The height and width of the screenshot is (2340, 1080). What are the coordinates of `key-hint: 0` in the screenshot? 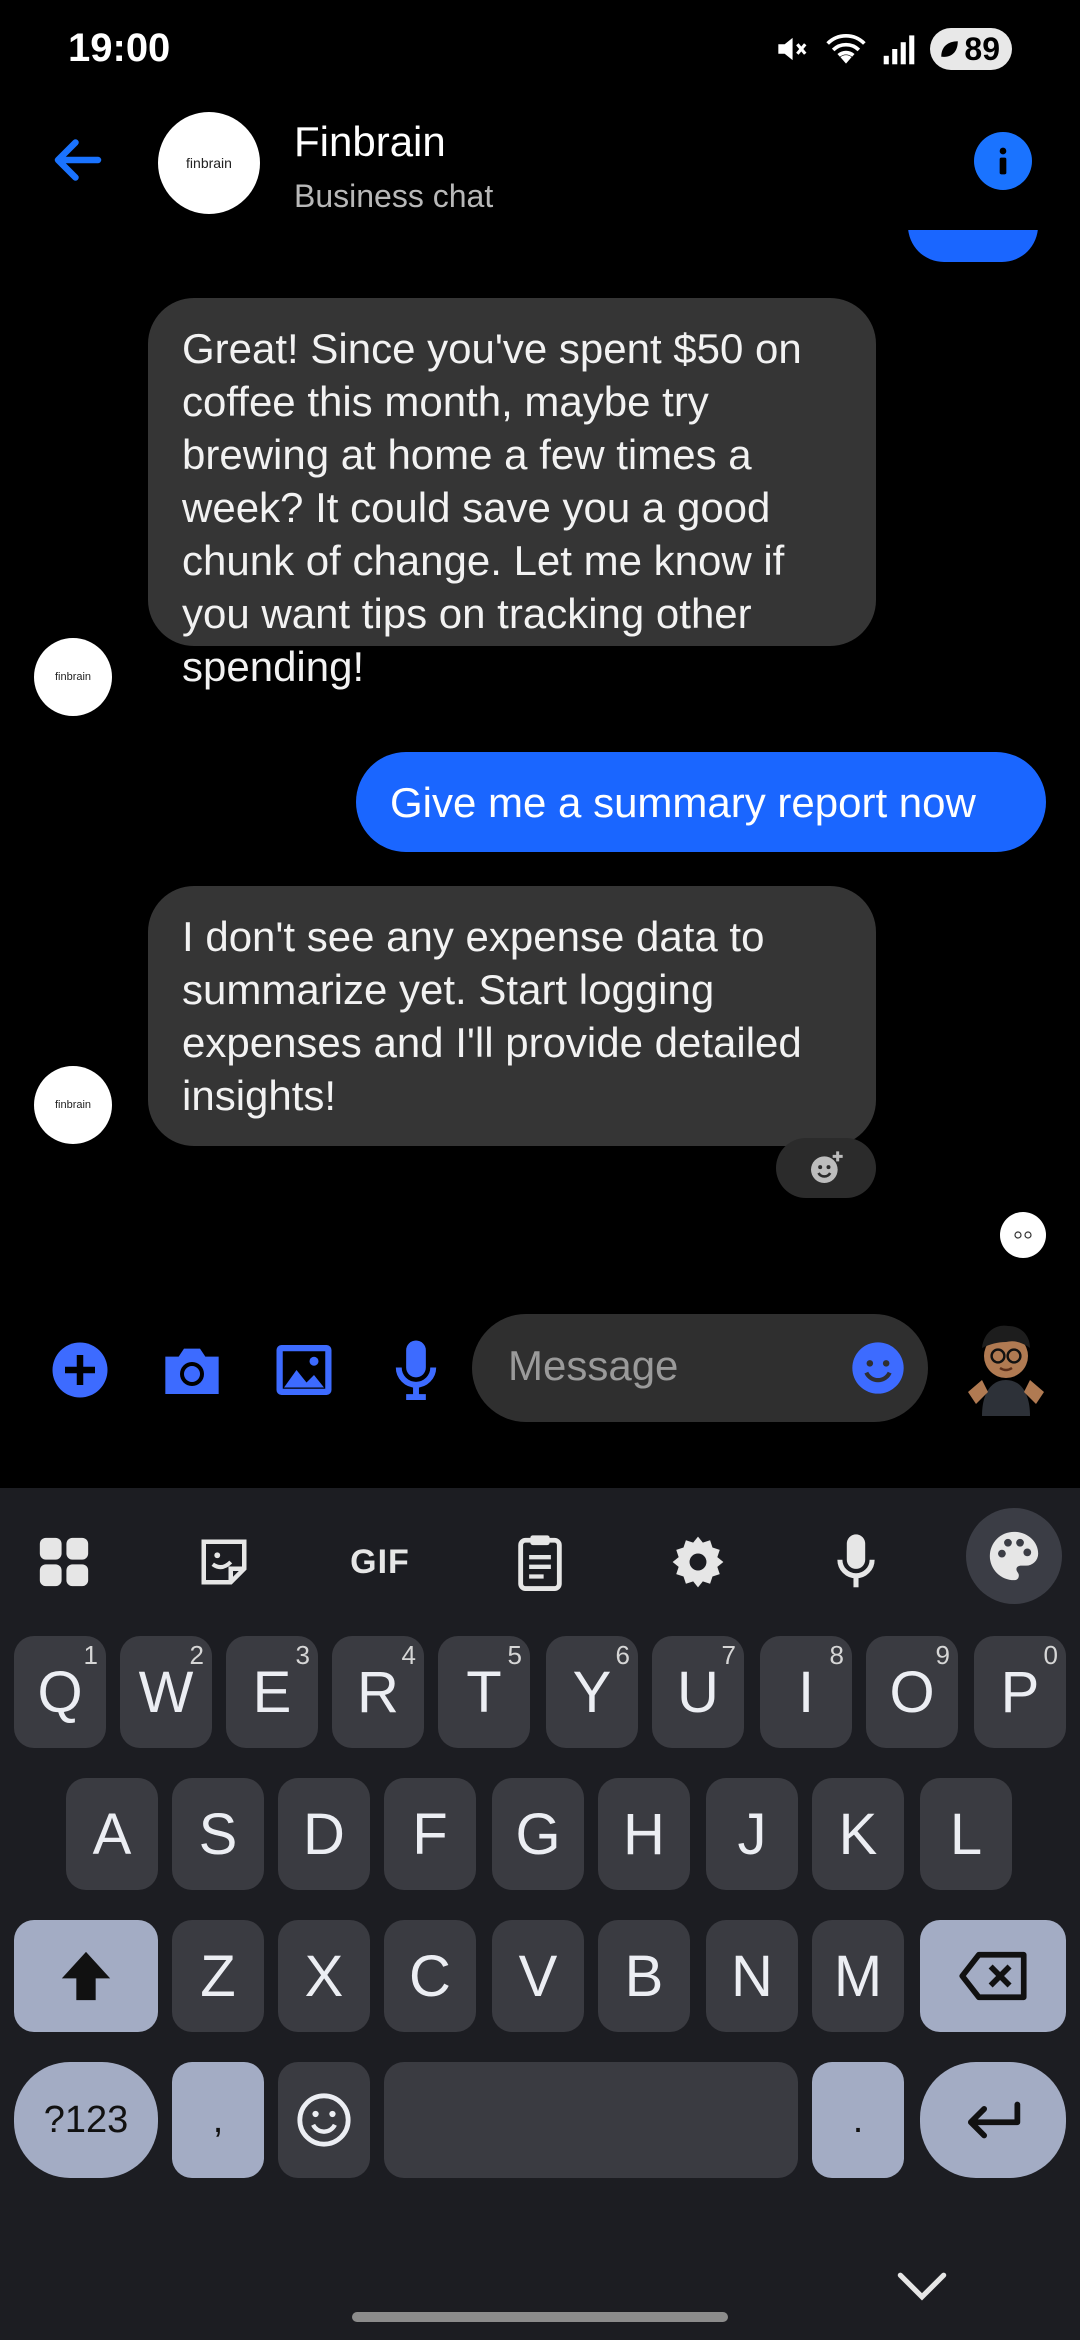 It's located at (1050, 1655).